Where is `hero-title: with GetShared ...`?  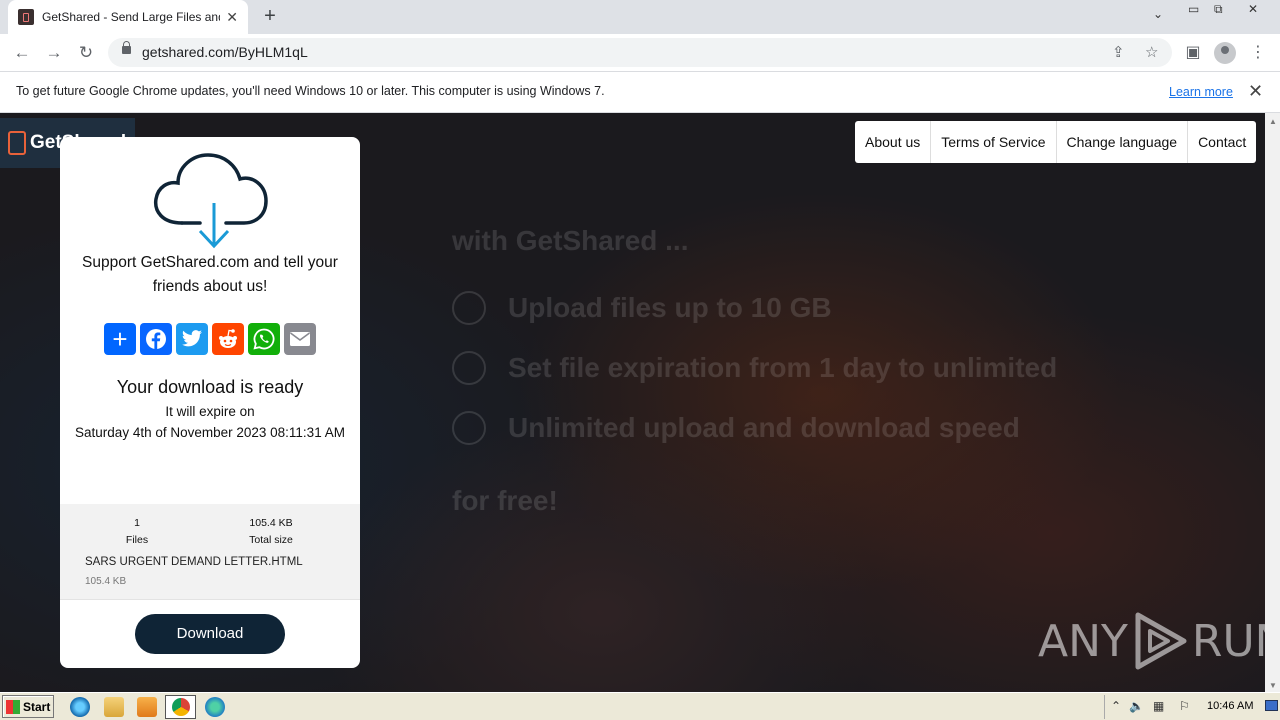
hero-title: with GetShared ... is located at coordinates (570, 240).